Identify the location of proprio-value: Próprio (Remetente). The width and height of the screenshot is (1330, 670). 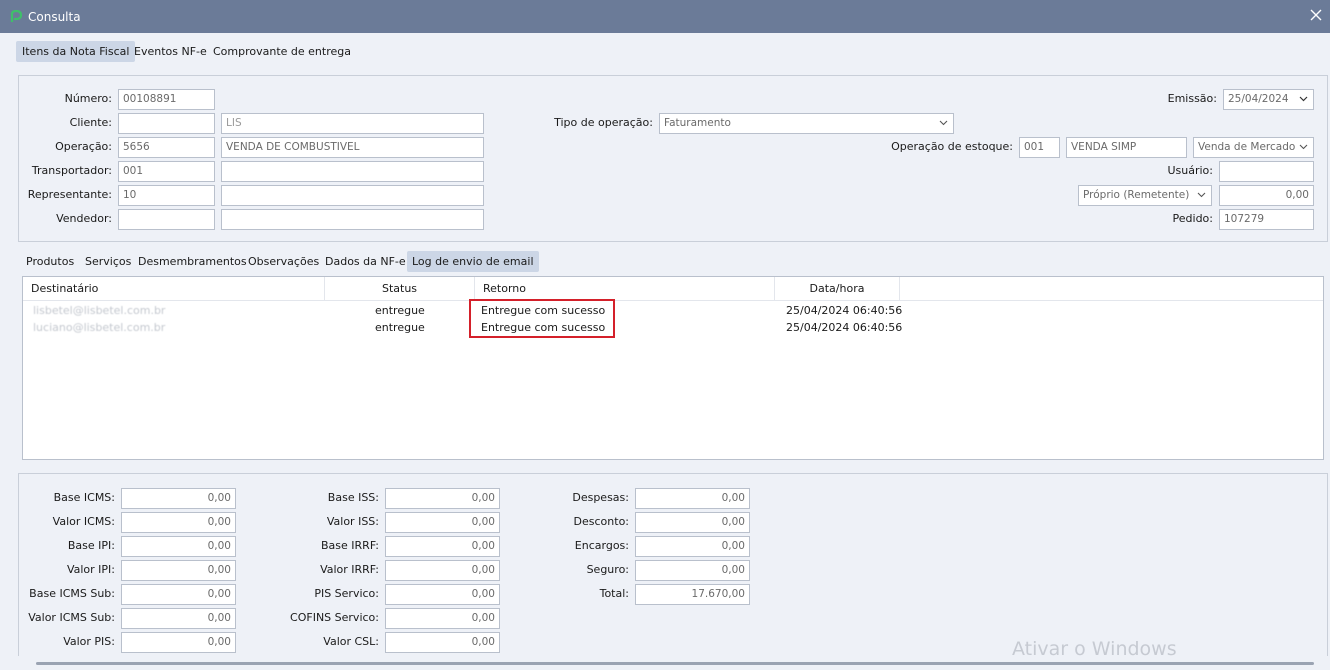
(1136, 195).